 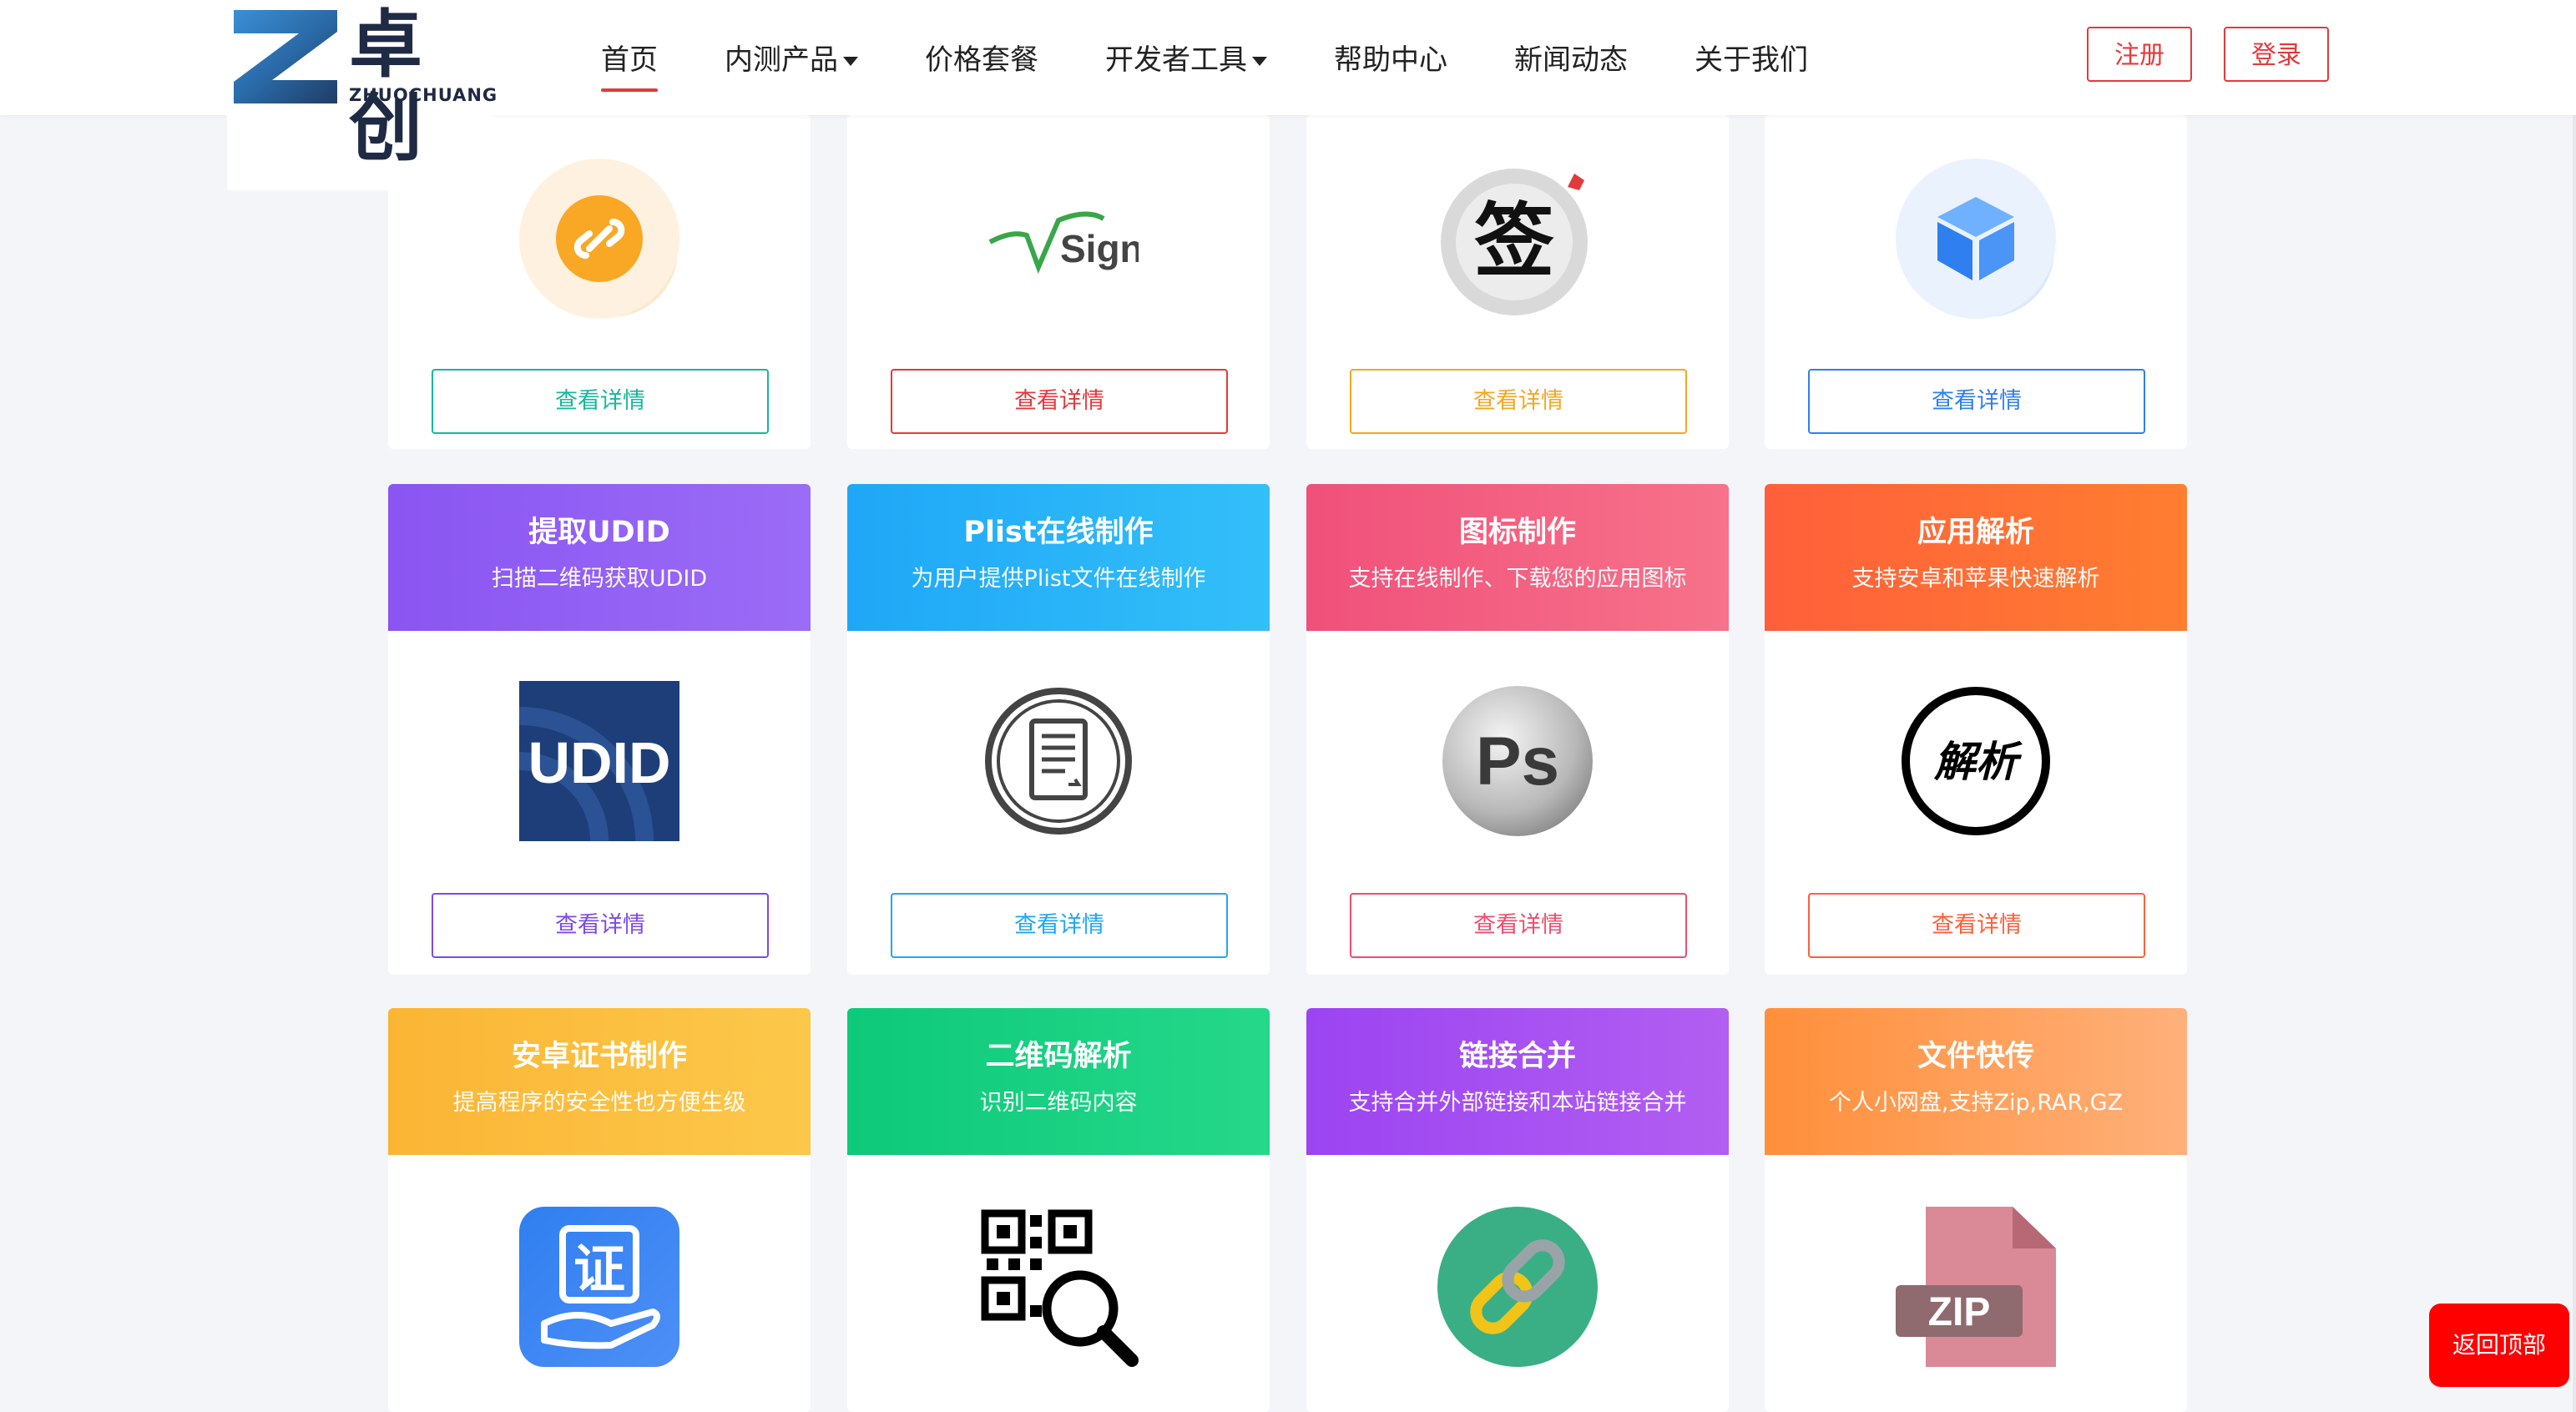 I want to click on mini-program-link-icon, so click(x=599, y=239).